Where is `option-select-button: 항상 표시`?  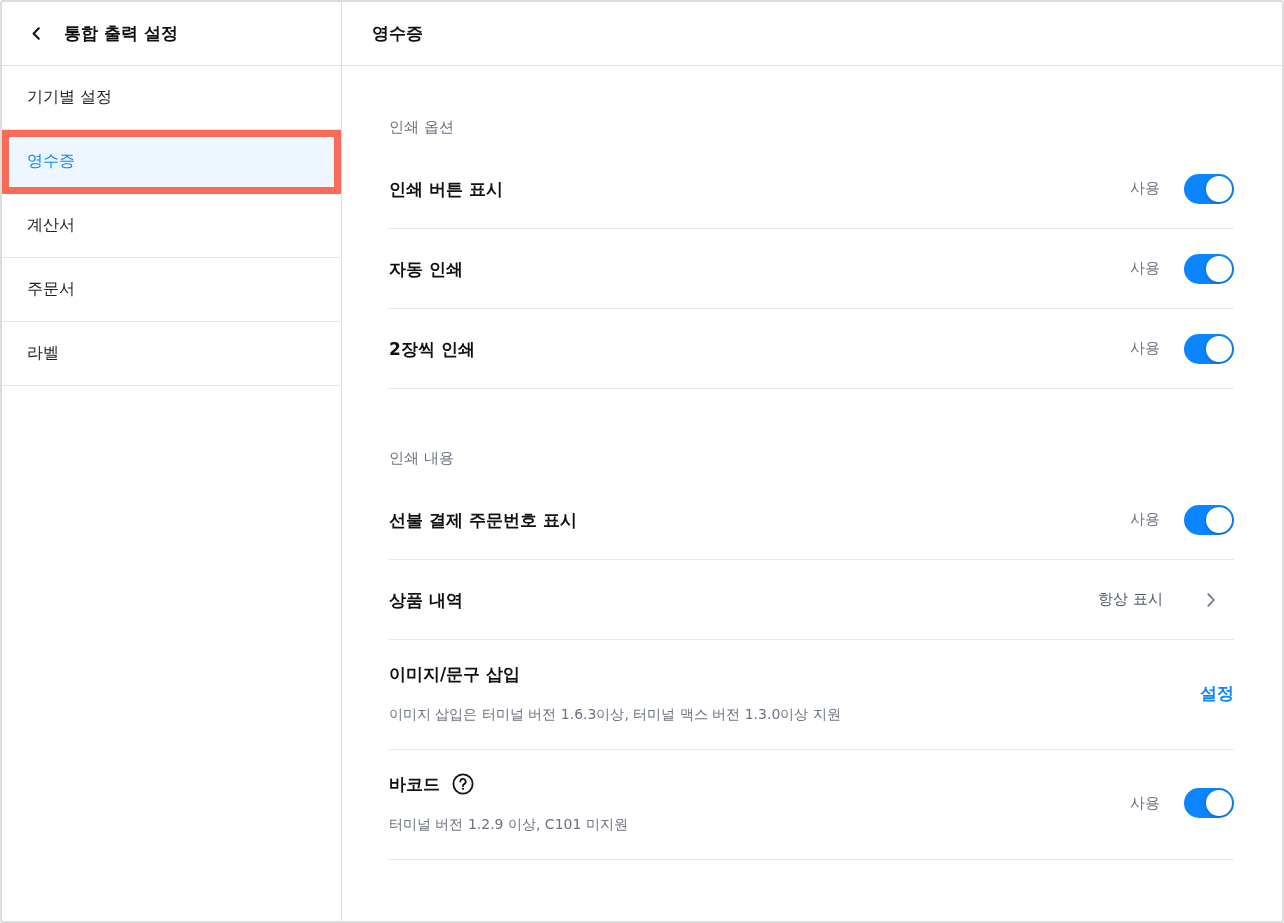
option-select-button: 항상 표시 is located at coordinates (1156, 599).